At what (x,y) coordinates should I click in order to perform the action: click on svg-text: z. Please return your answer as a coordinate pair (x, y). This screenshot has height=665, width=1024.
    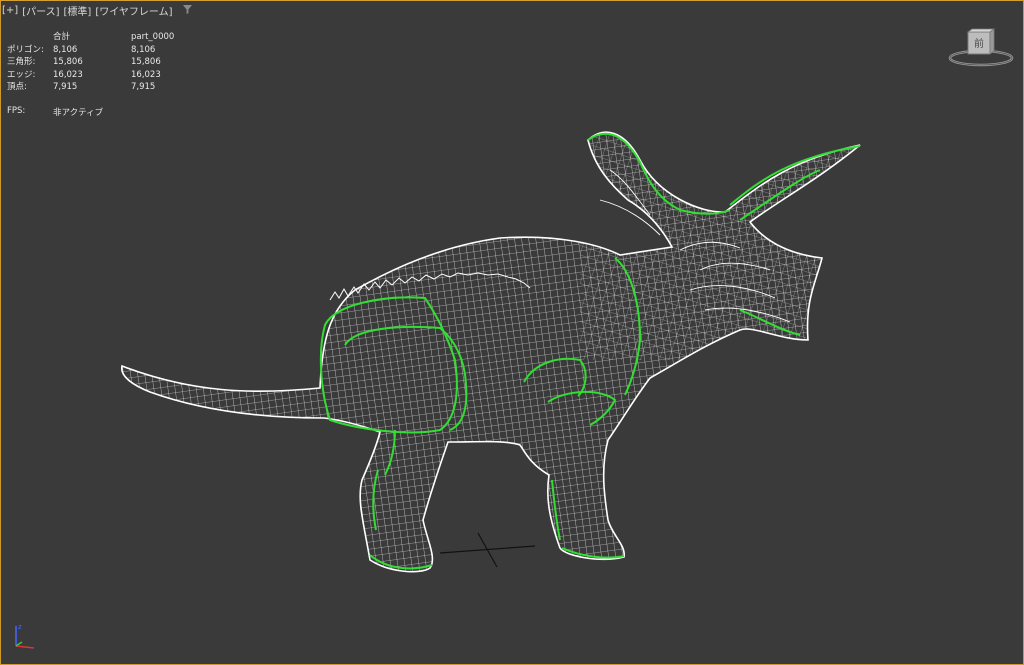
    Looking at the image, I should click on (20, 627).